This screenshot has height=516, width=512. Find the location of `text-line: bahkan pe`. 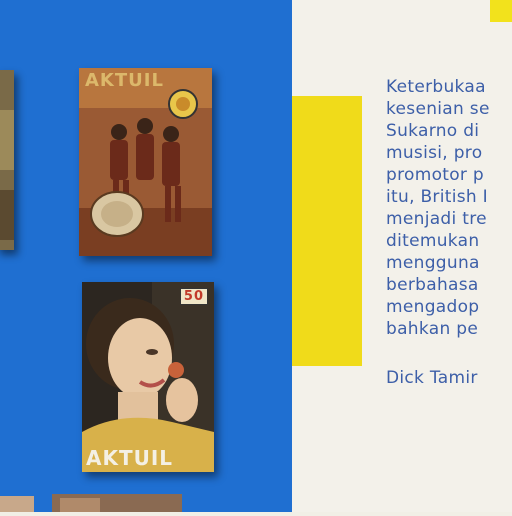

text-line: bahkan pe is located at coordinates (432, 329).